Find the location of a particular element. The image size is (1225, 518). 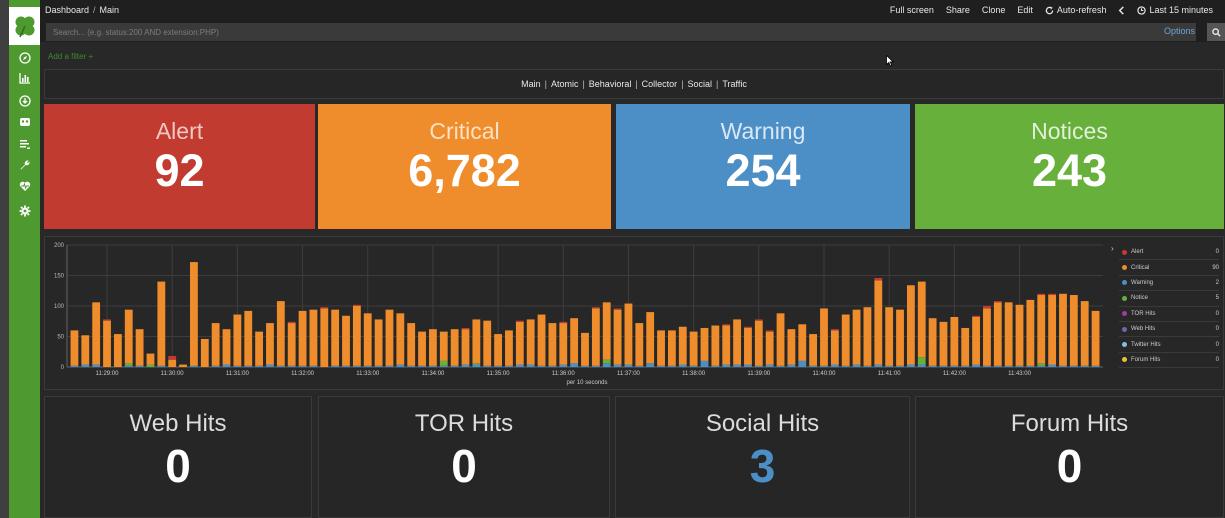

critical-metric-label: Critical is located at coordinates (464, 131).